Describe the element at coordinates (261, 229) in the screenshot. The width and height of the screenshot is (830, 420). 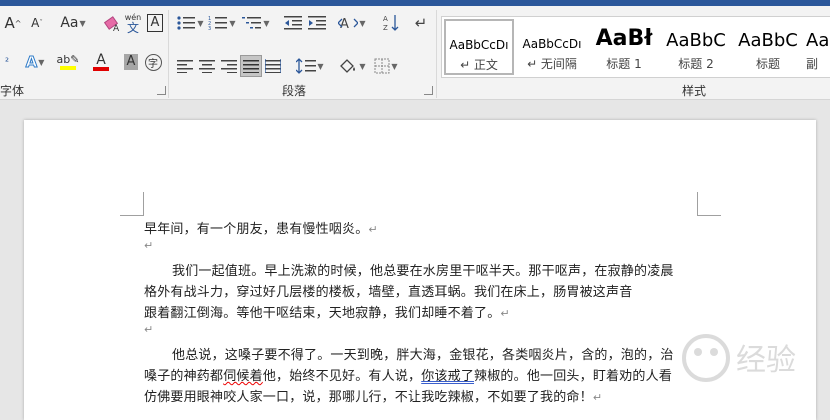
I see `doc-line-1: 早年间，有一个朋友，患有慢性咽炎。↵` at that location.